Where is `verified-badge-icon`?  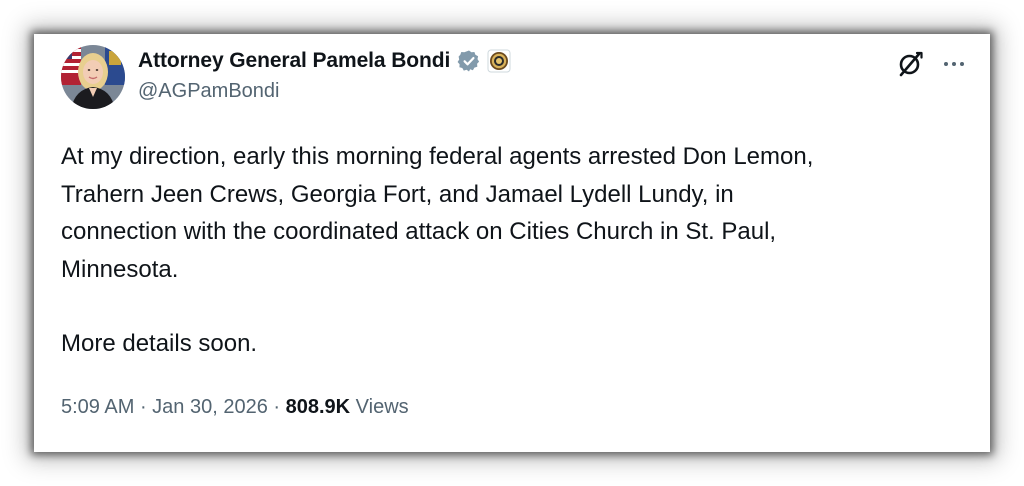
verified-badge-icon is located at coordinates (469, 61).